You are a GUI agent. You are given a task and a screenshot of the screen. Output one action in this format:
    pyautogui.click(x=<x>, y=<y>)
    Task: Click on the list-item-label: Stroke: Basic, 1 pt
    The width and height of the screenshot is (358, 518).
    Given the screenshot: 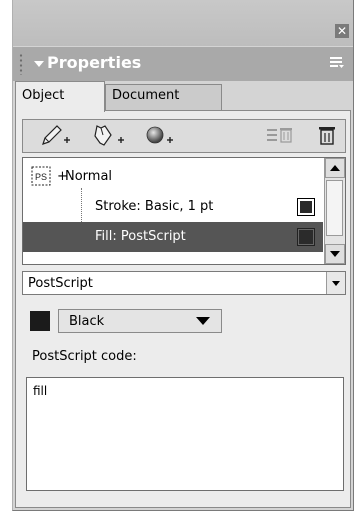 What is the action you would take?
    pyautogui.click(x=154, y=206)
    